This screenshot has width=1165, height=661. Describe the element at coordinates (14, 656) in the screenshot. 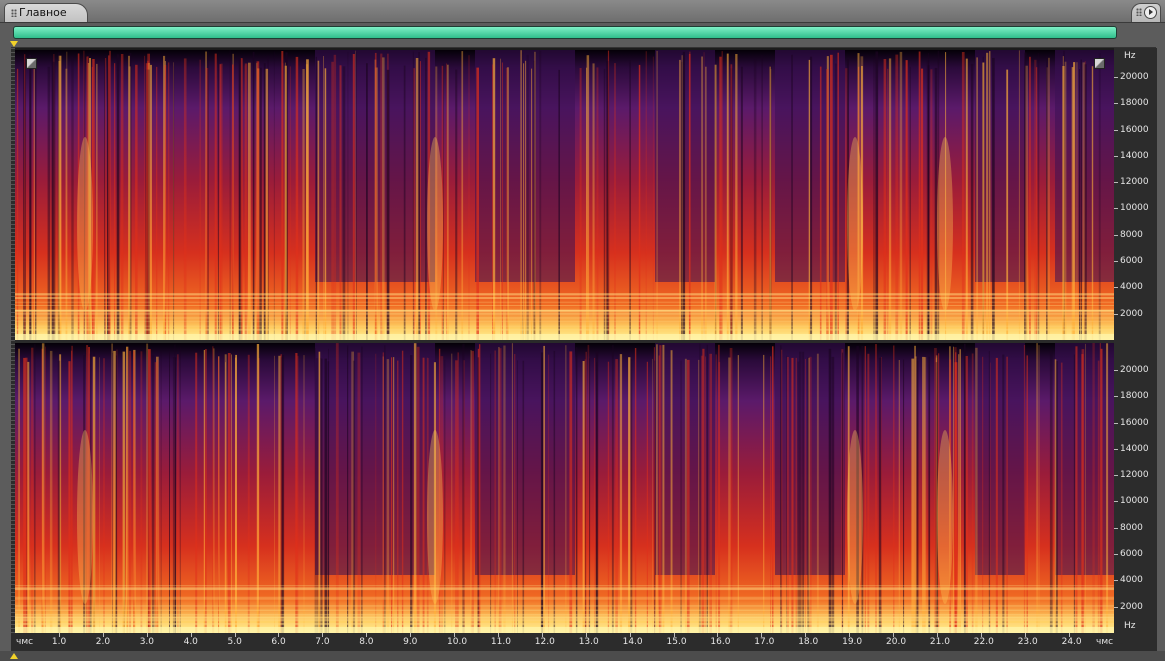

I see `playhead-marker-bottom-icon` at that location.